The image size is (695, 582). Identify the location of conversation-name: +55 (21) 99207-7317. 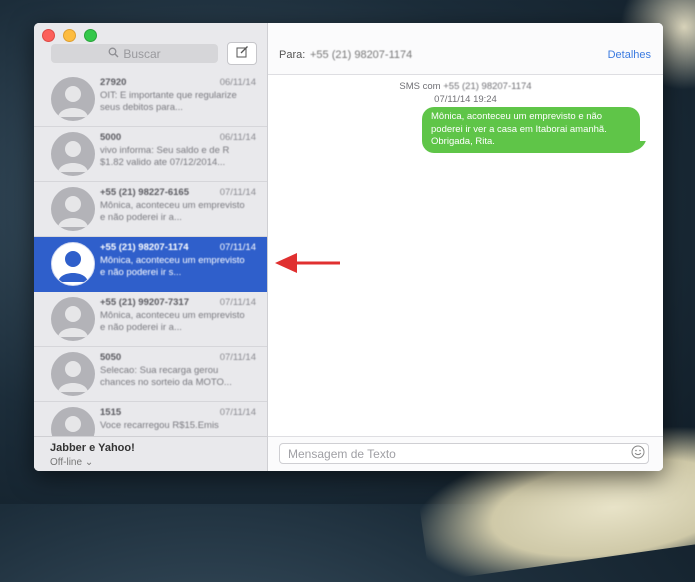
(145, 302).